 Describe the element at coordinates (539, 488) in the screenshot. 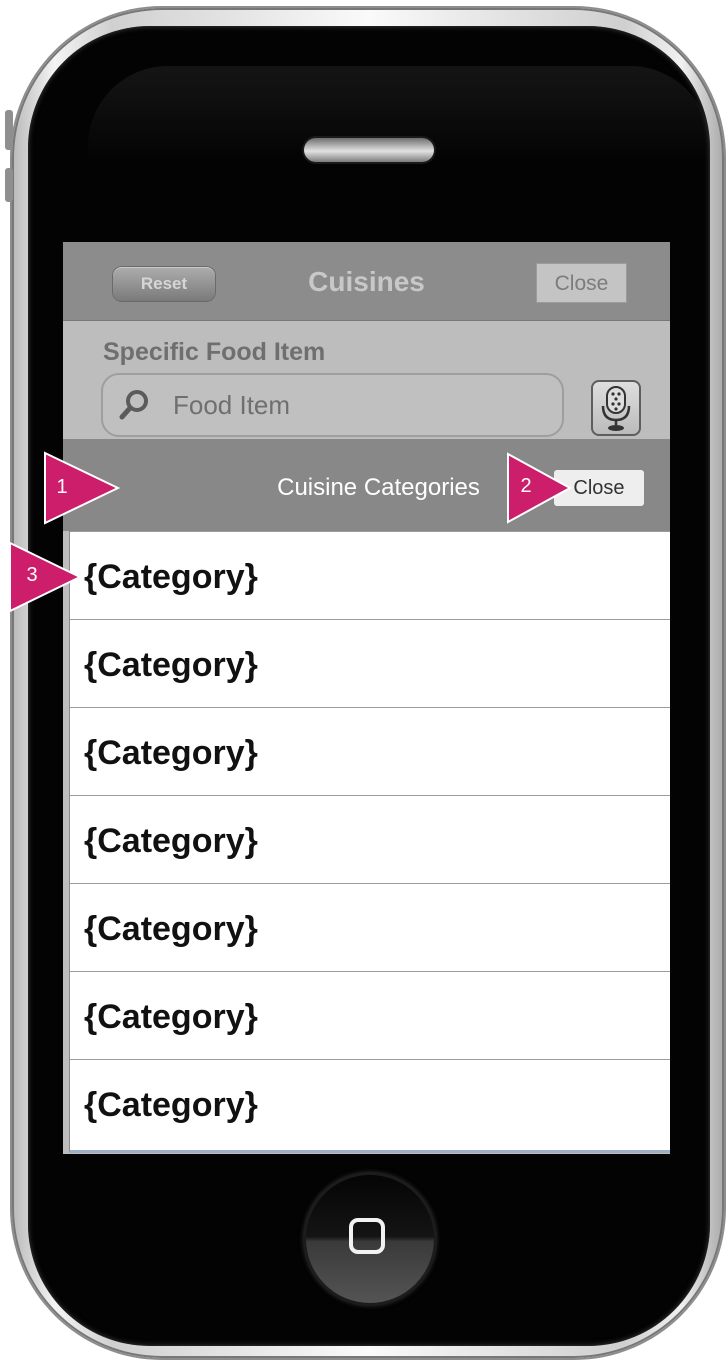

I see `annotation-marker-2: 2` at that location.